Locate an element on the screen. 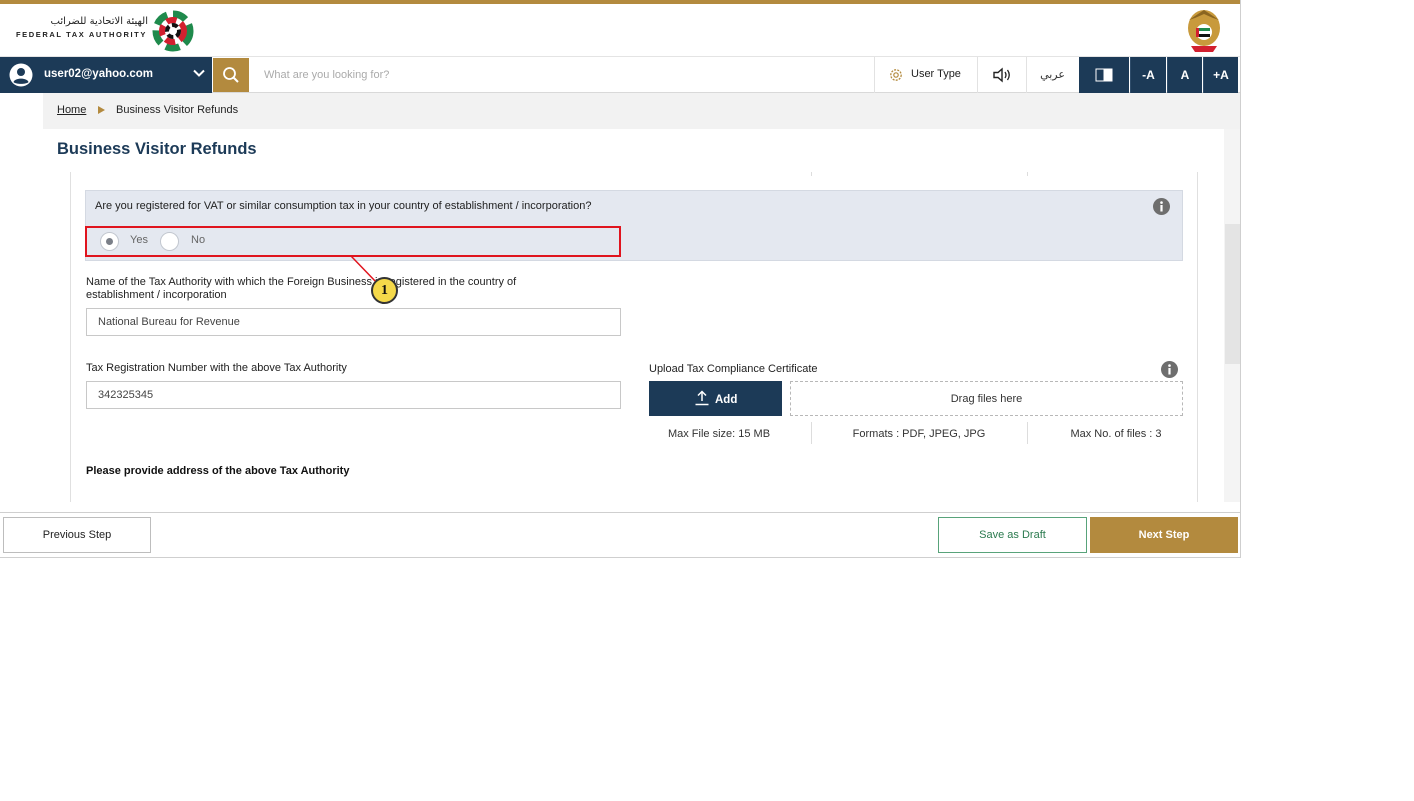 This screenshot has height=801, width=1414. contrast-icon is located at coordinates (1104, 75).